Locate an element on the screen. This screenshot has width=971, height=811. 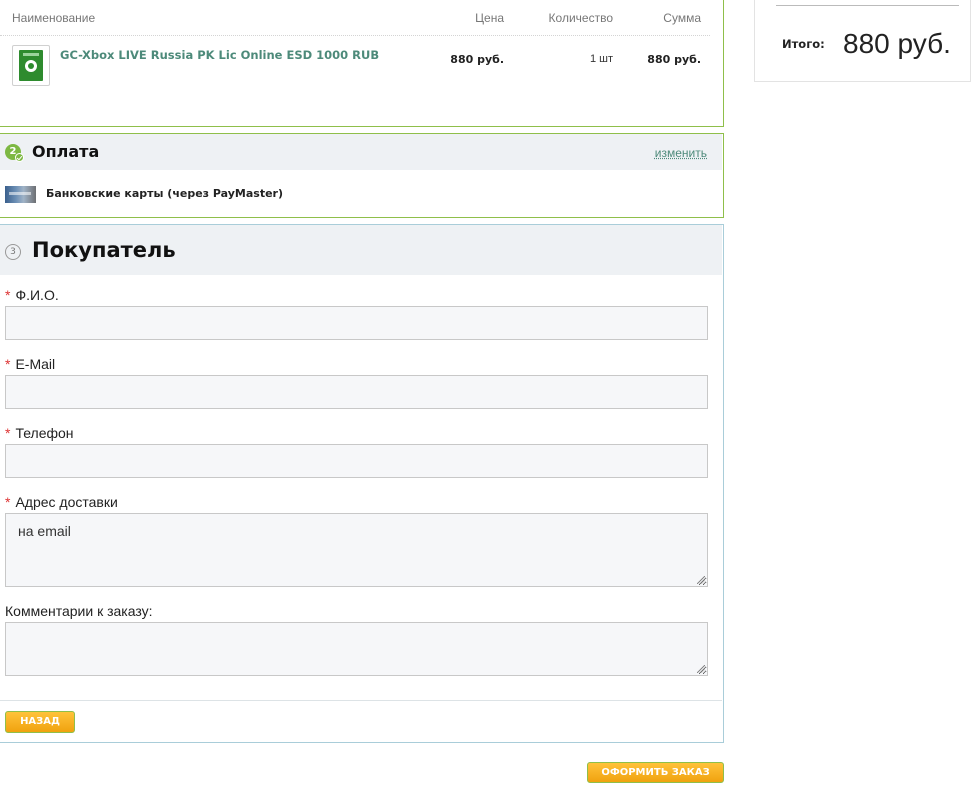
buyer-header: 3 Покупатель is located at coordinates (361, 250).